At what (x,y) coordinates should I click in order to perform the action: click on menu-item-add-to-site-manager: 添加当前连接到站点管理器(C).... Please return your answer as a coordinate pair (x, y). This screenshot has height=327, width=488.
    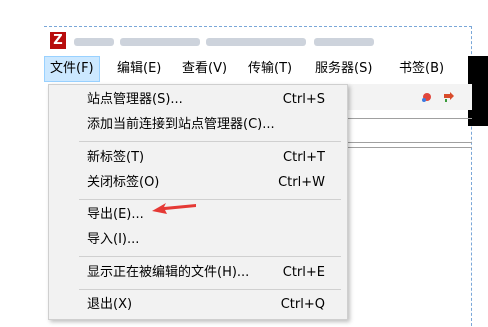
    Looking at the image, I should click on (198, 124).